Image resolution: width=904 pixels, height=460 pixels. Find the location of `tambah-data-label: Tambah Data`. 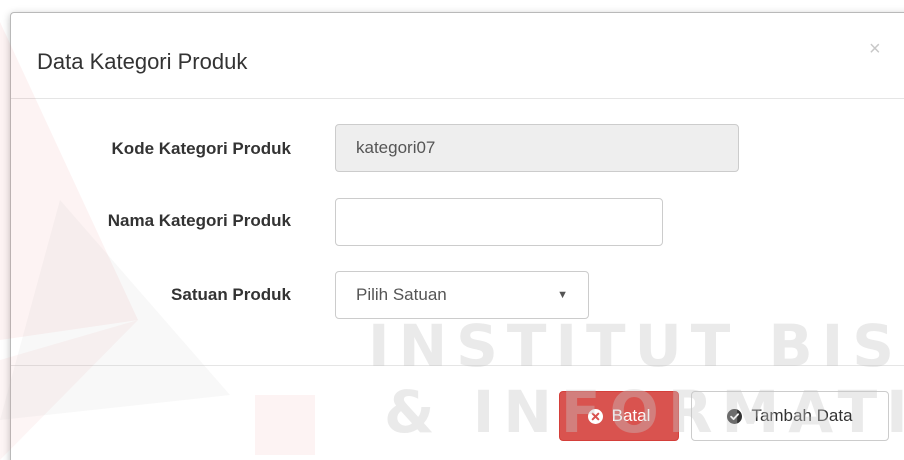

tambah-data-label: Tambah Data is located at coordinates (802, 415).